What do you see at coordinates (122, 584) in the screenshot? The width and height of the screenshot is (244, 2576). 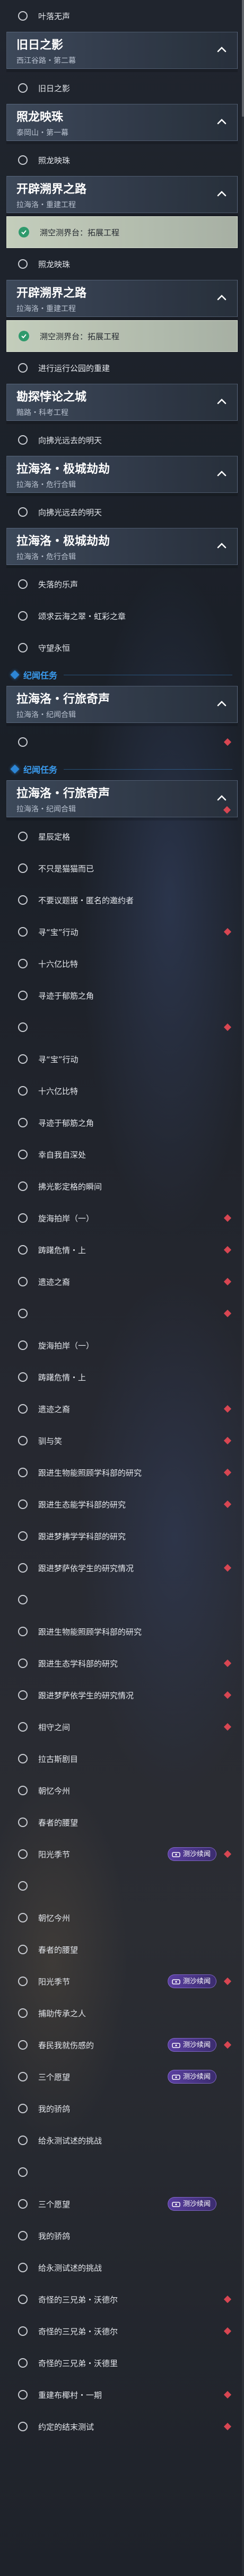 I see `quest-item: 失落的乐声` at bounding box center [122, 584].